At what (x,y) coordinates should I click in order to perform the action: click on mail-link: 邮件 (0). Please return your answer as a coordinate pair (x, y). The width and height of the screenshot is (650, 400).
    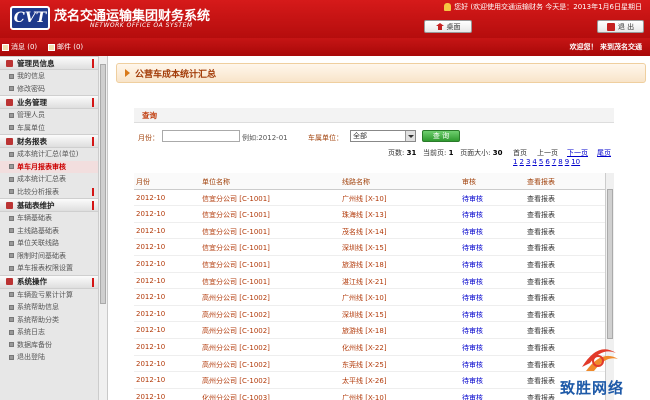
    Looking at the image, I should click on (65, 47).